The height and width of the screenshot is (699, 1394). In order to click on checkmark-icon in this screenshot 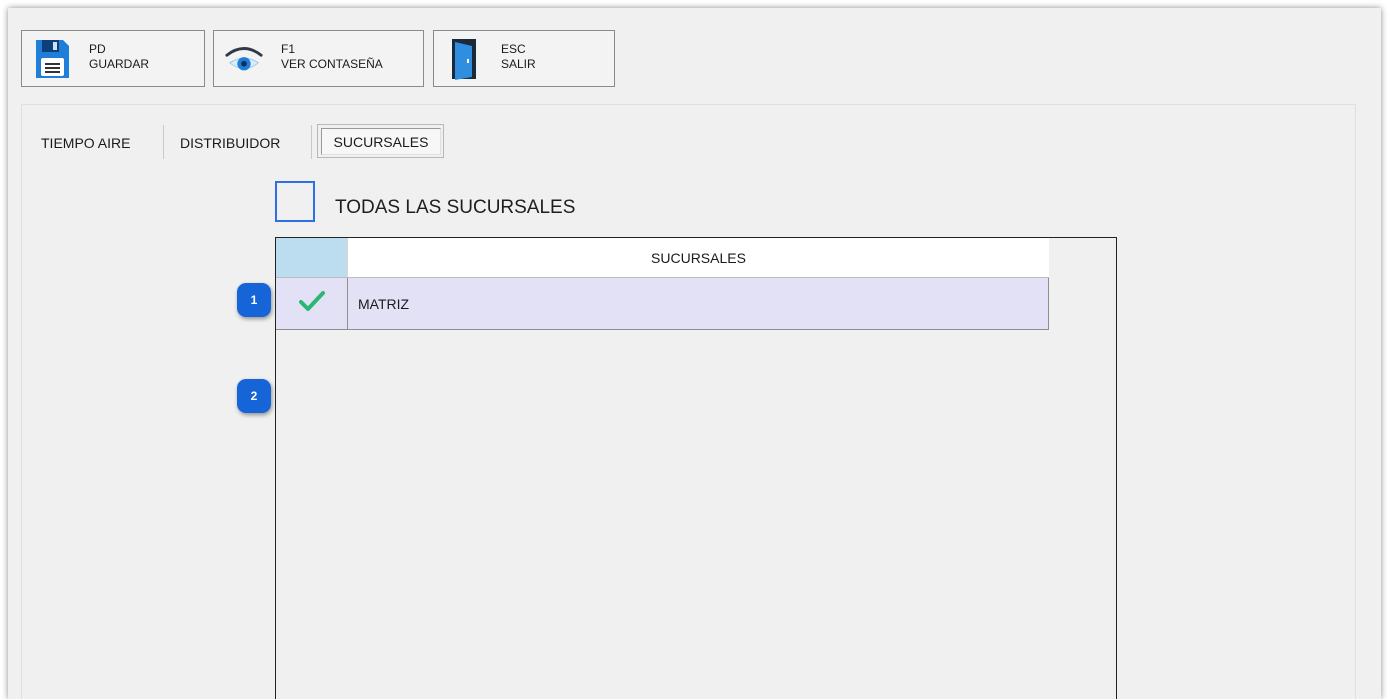, I will do `click(311, 303)`.